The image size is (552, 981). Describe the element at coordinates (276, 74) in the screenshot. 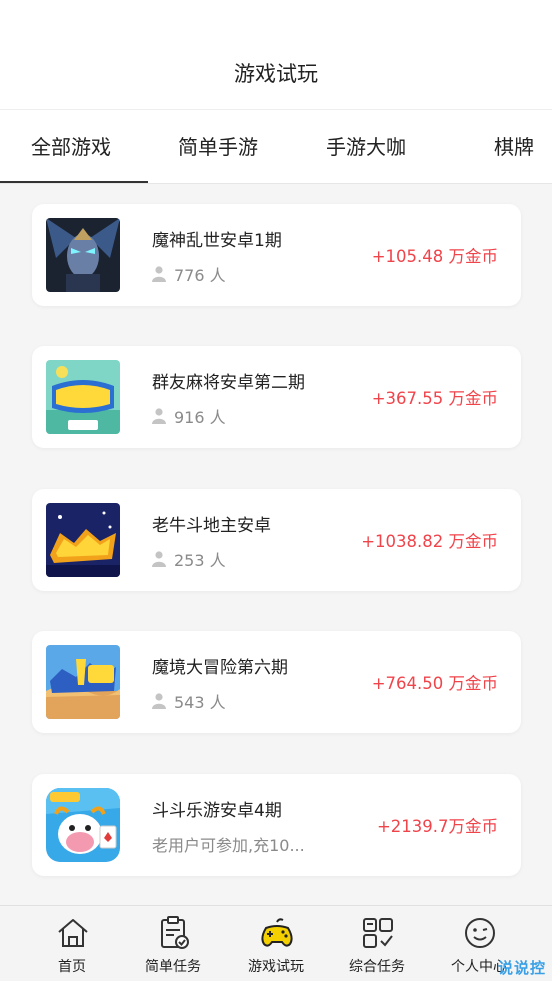

I see `page-title: 游戏试玩` at that location.